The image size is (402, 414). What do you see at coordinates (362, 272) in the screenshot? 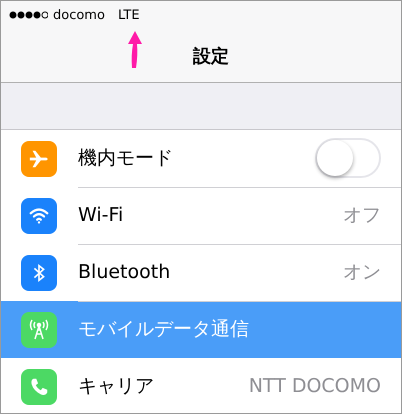
I see `row-value: オン` at bounding box center [362, 272].